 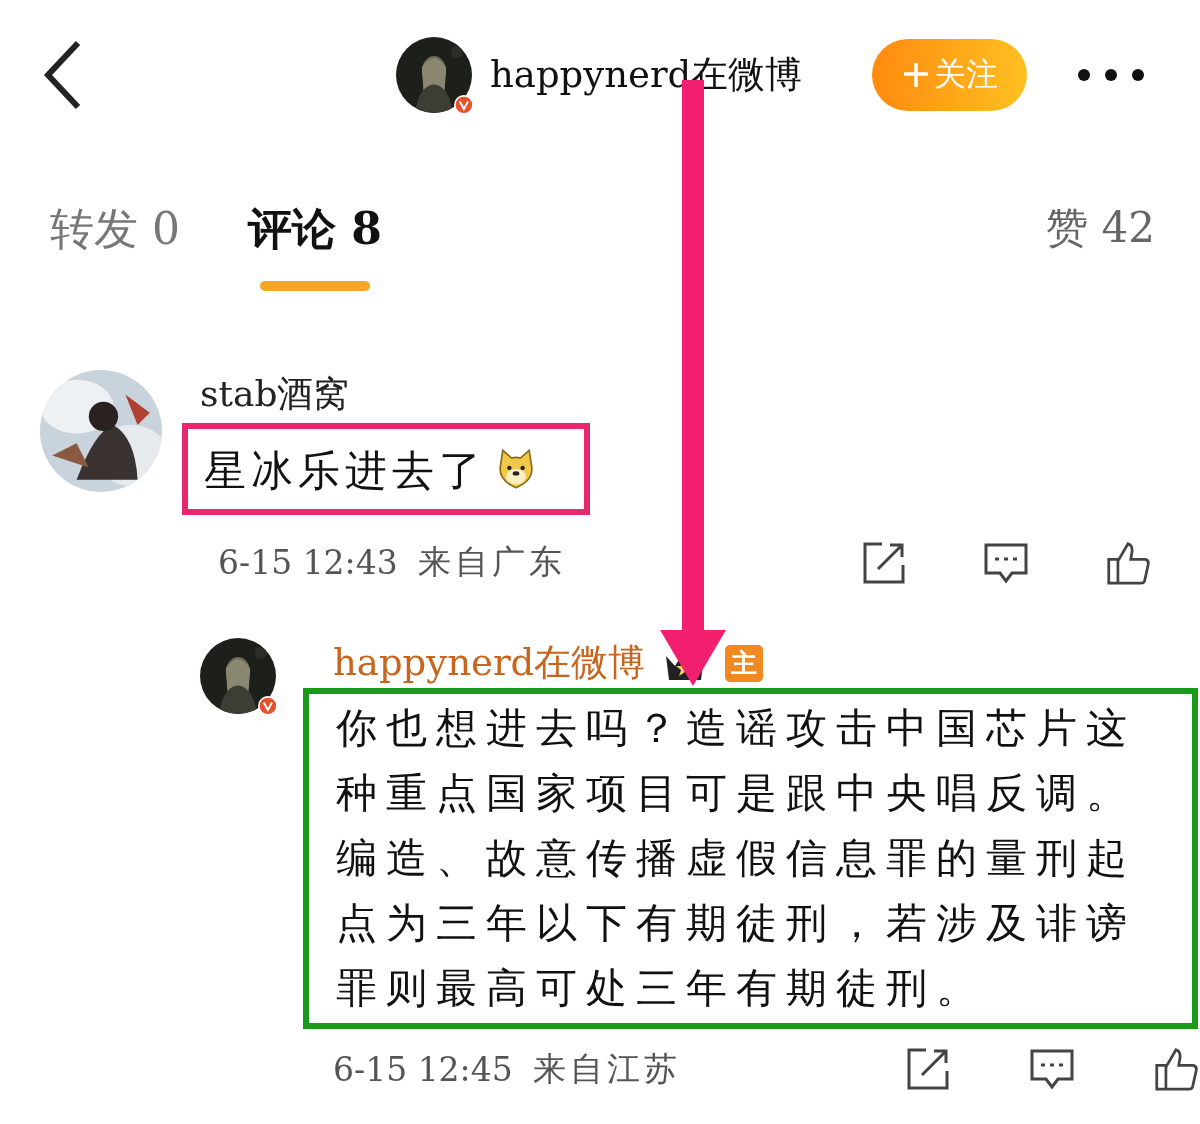 I want to click on author-badge: 主, so click(x=744, y=663).